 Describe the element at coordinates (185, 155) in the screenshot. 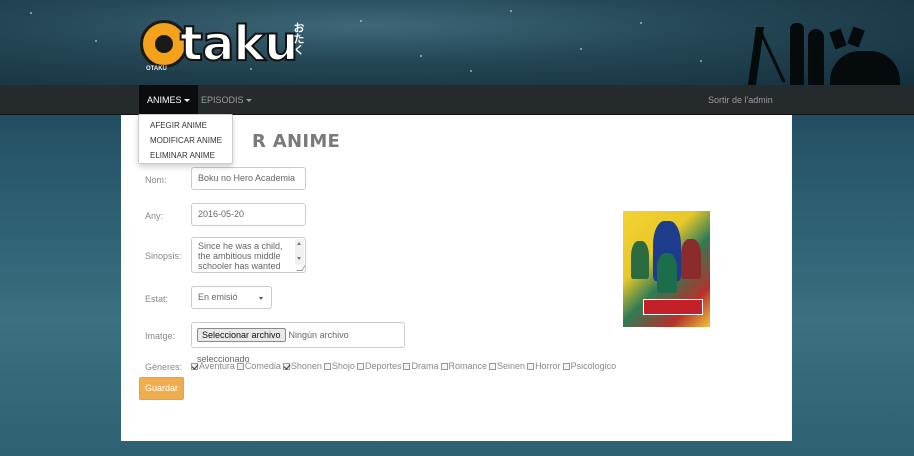

I see `menu-item-eliminar-anime: ELIMINAR ANIME` at that location.